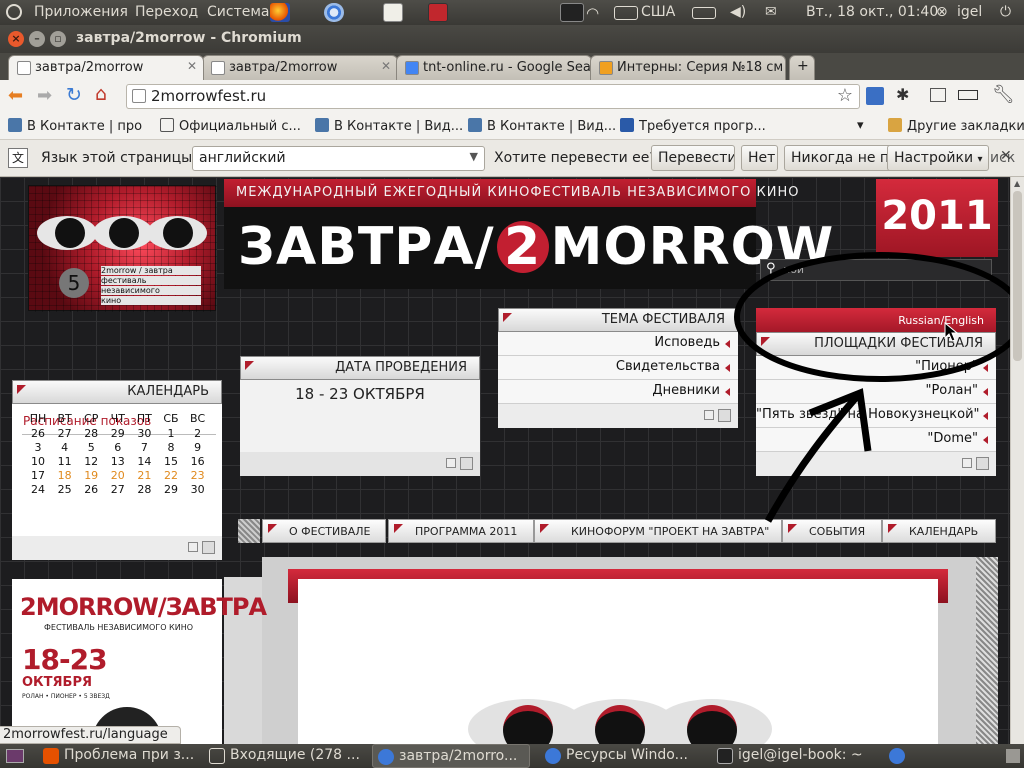 This screenshot has width=1024, height=768. Describe the element at coordinates (198, 433) in the screenshot. I see `calendar-day: 2` at that location.